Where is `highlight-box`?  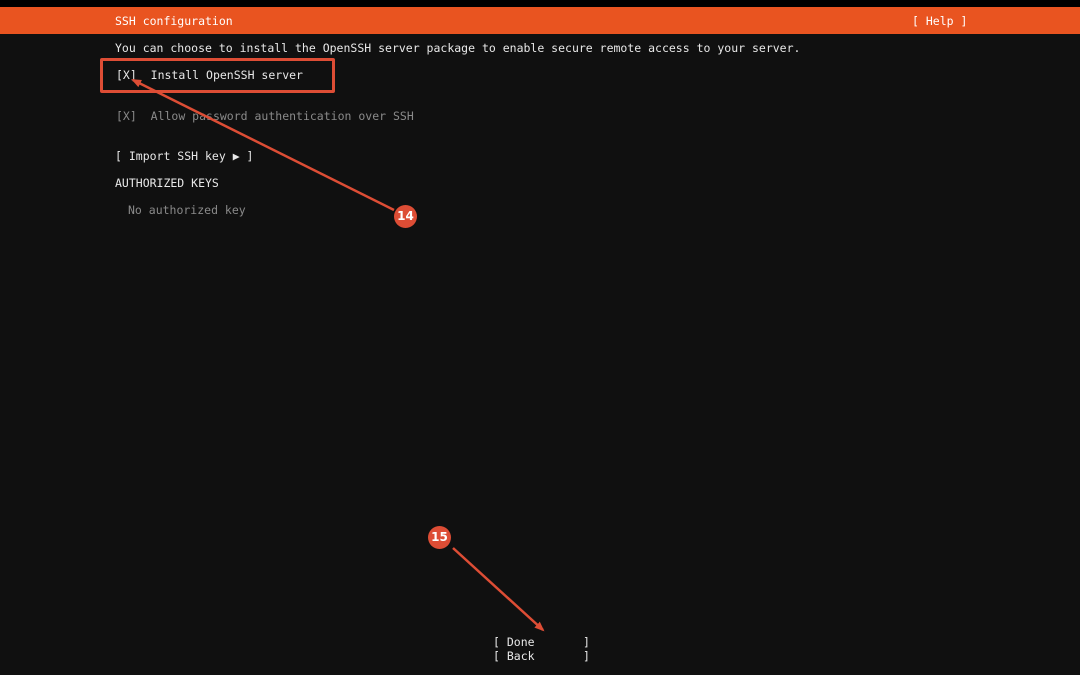 highlight-box is located at coordinates (217, 75).